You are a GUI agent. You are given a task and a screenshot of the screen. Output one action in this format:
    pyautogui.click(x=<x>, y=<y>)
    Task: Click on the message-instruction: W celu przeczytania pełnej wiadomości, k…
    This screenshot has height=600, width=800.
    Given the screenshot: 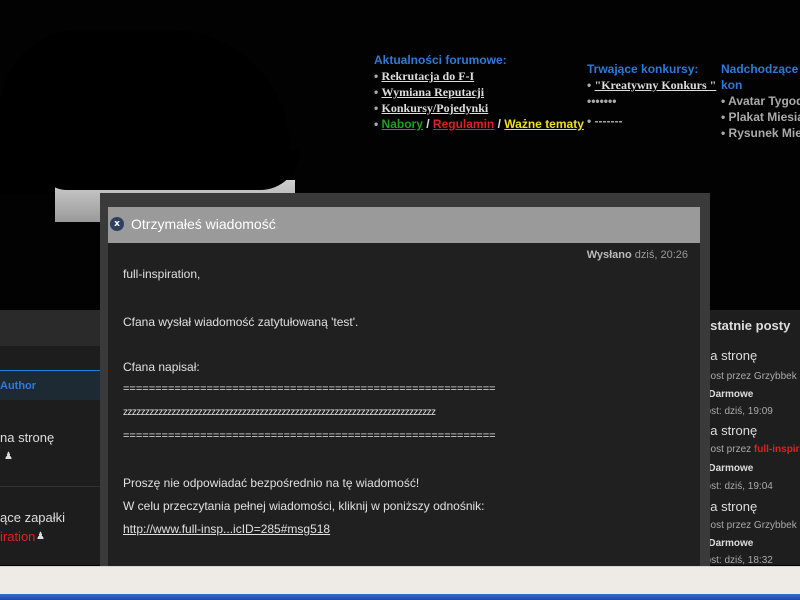 What is the action you would take?
    pyautogui.click(x=304, y=506)
    